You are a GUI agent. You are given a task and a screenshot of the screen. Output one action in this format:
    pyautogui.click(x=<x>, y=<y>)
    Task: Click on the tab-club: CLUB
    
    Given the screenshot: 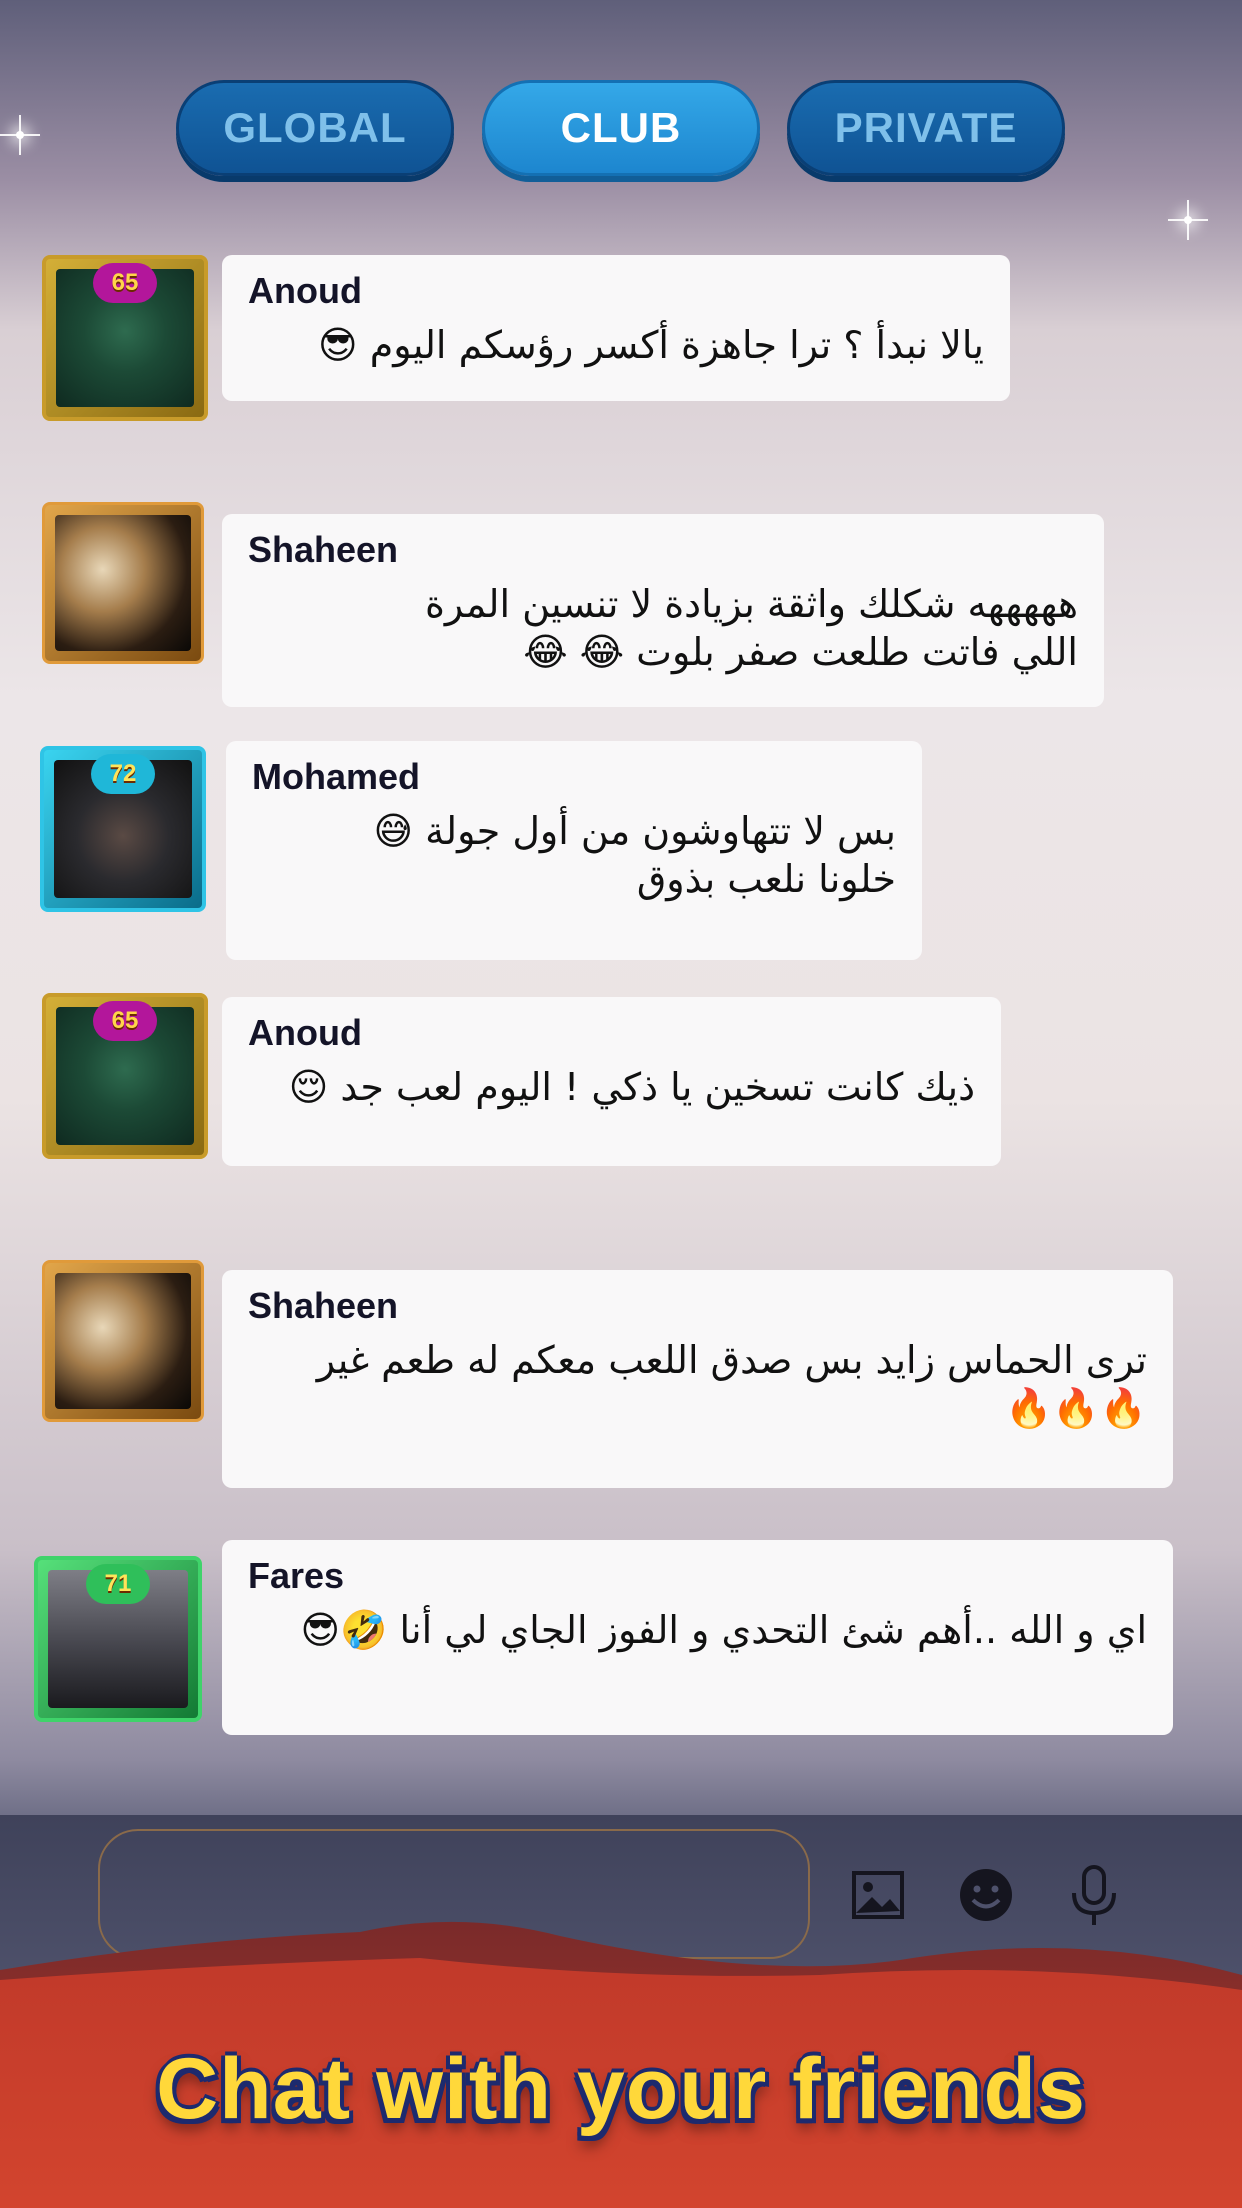 What is the action you would take?
    pyautogui.click(x=621, y=128)
    